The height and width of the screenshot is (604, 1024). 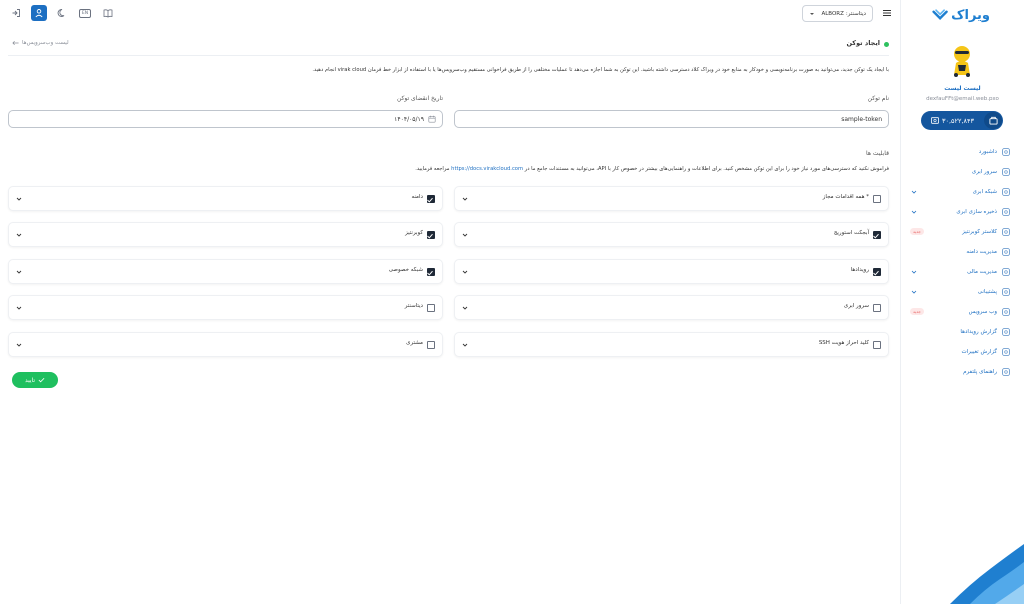 I want to click on sidebar-item-label: راهنمای پلتفرم, so click(x=980, y=372).